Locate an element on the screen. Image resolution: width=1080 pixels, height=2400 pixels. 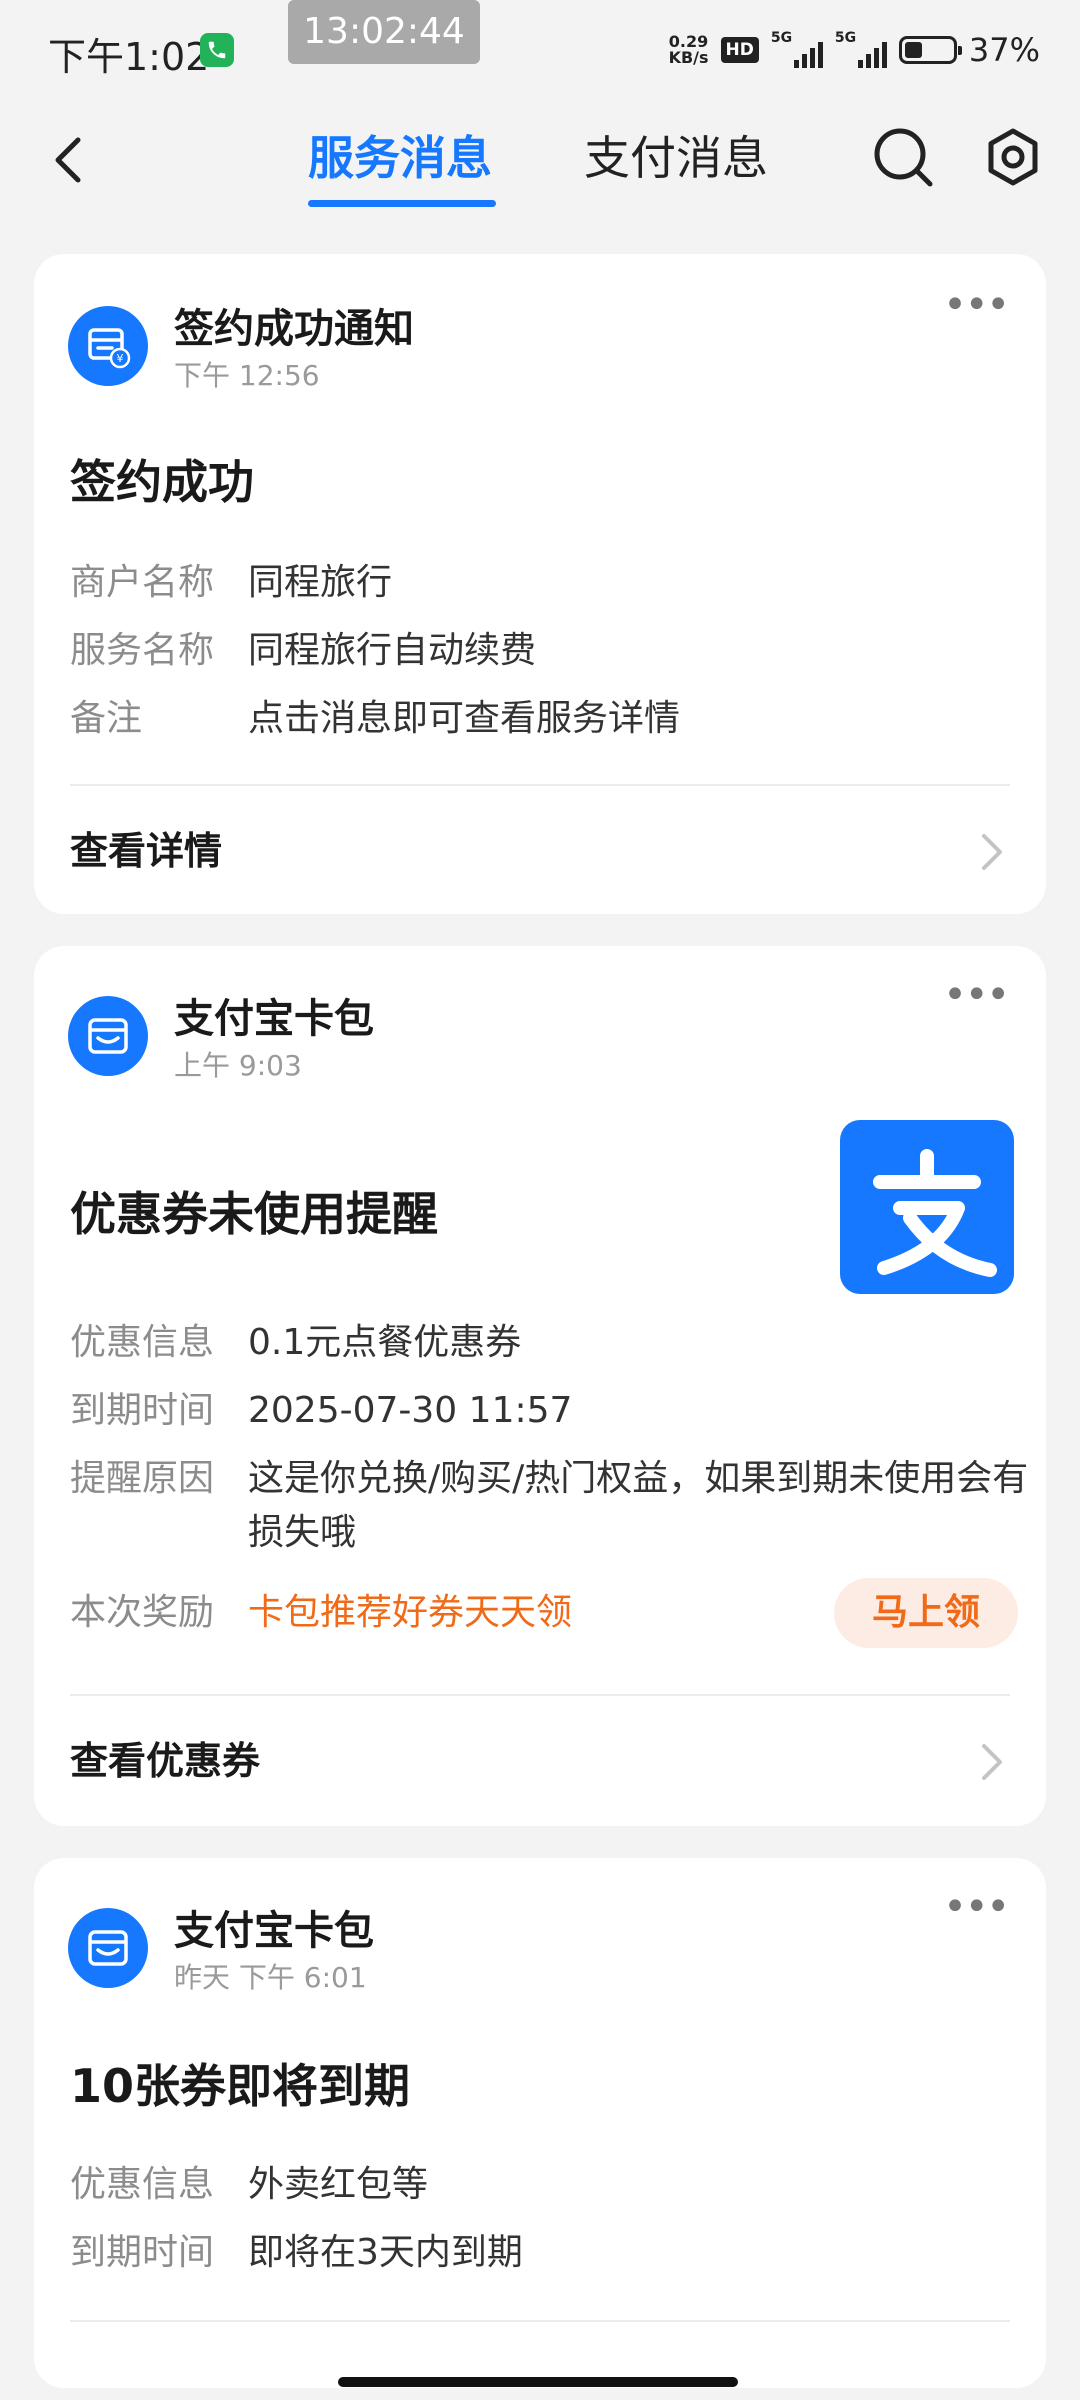
network-speed: 0.29 KB/s is located at coordinates (688, 49).